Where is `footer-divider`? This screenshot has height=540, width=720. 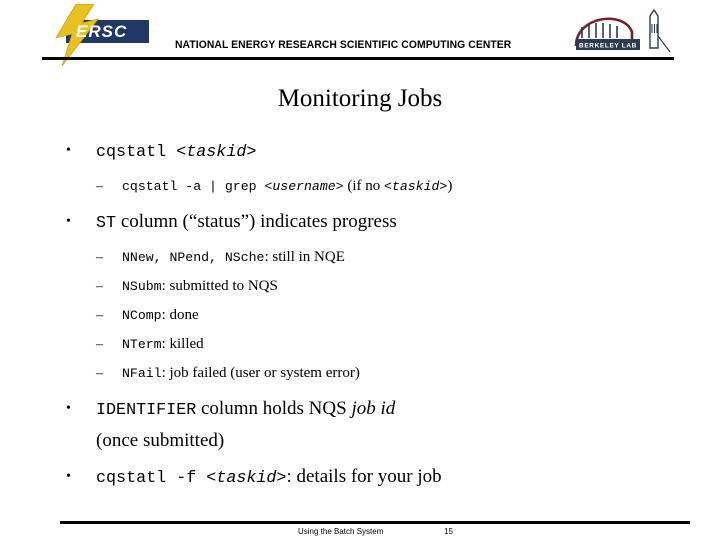
footer-divider is located at coordinates (375, 522).